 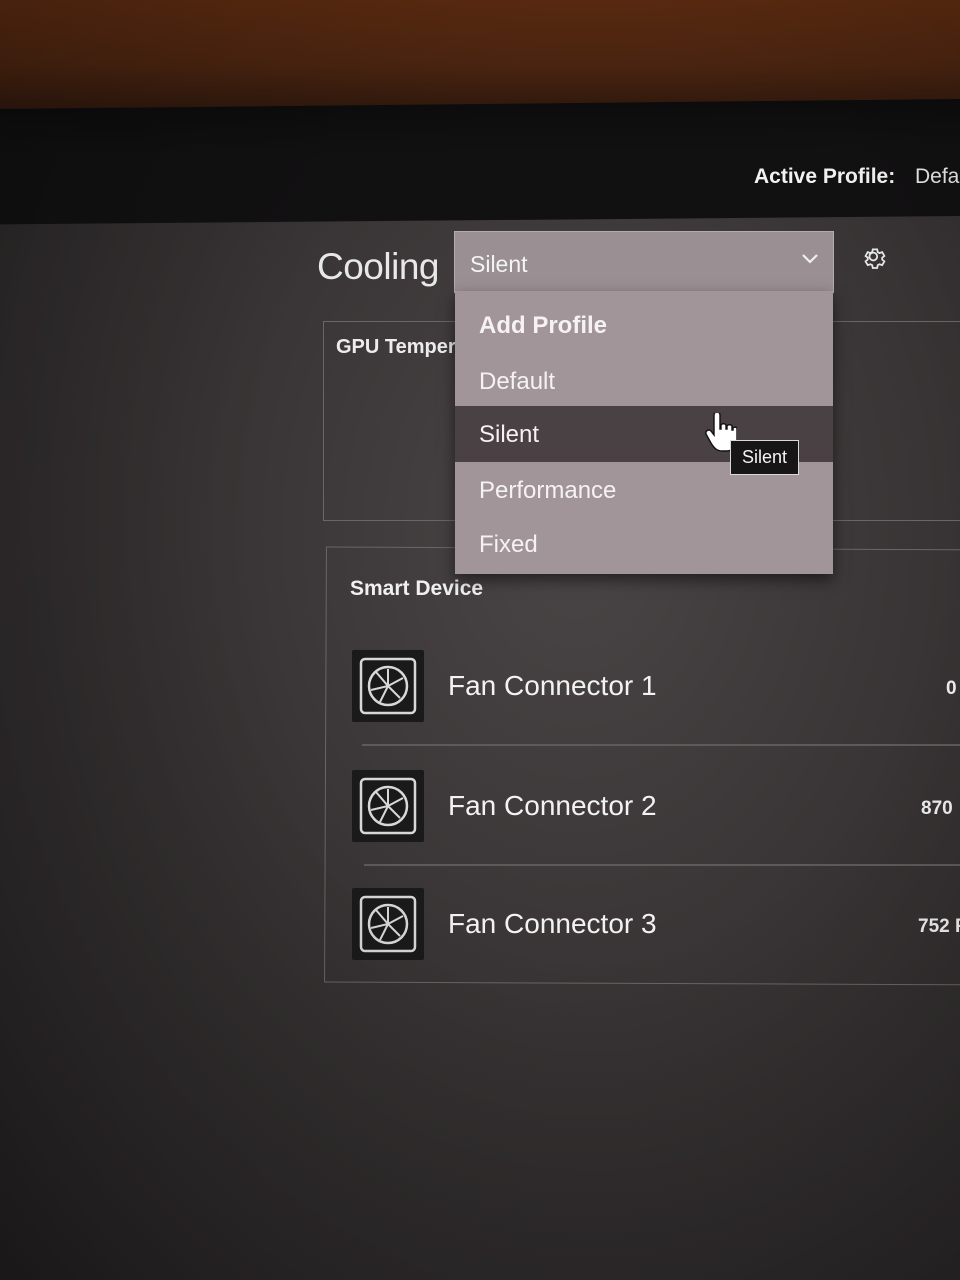 I want to click on fan-rpm-value: 0, so click(x=951, y=688).